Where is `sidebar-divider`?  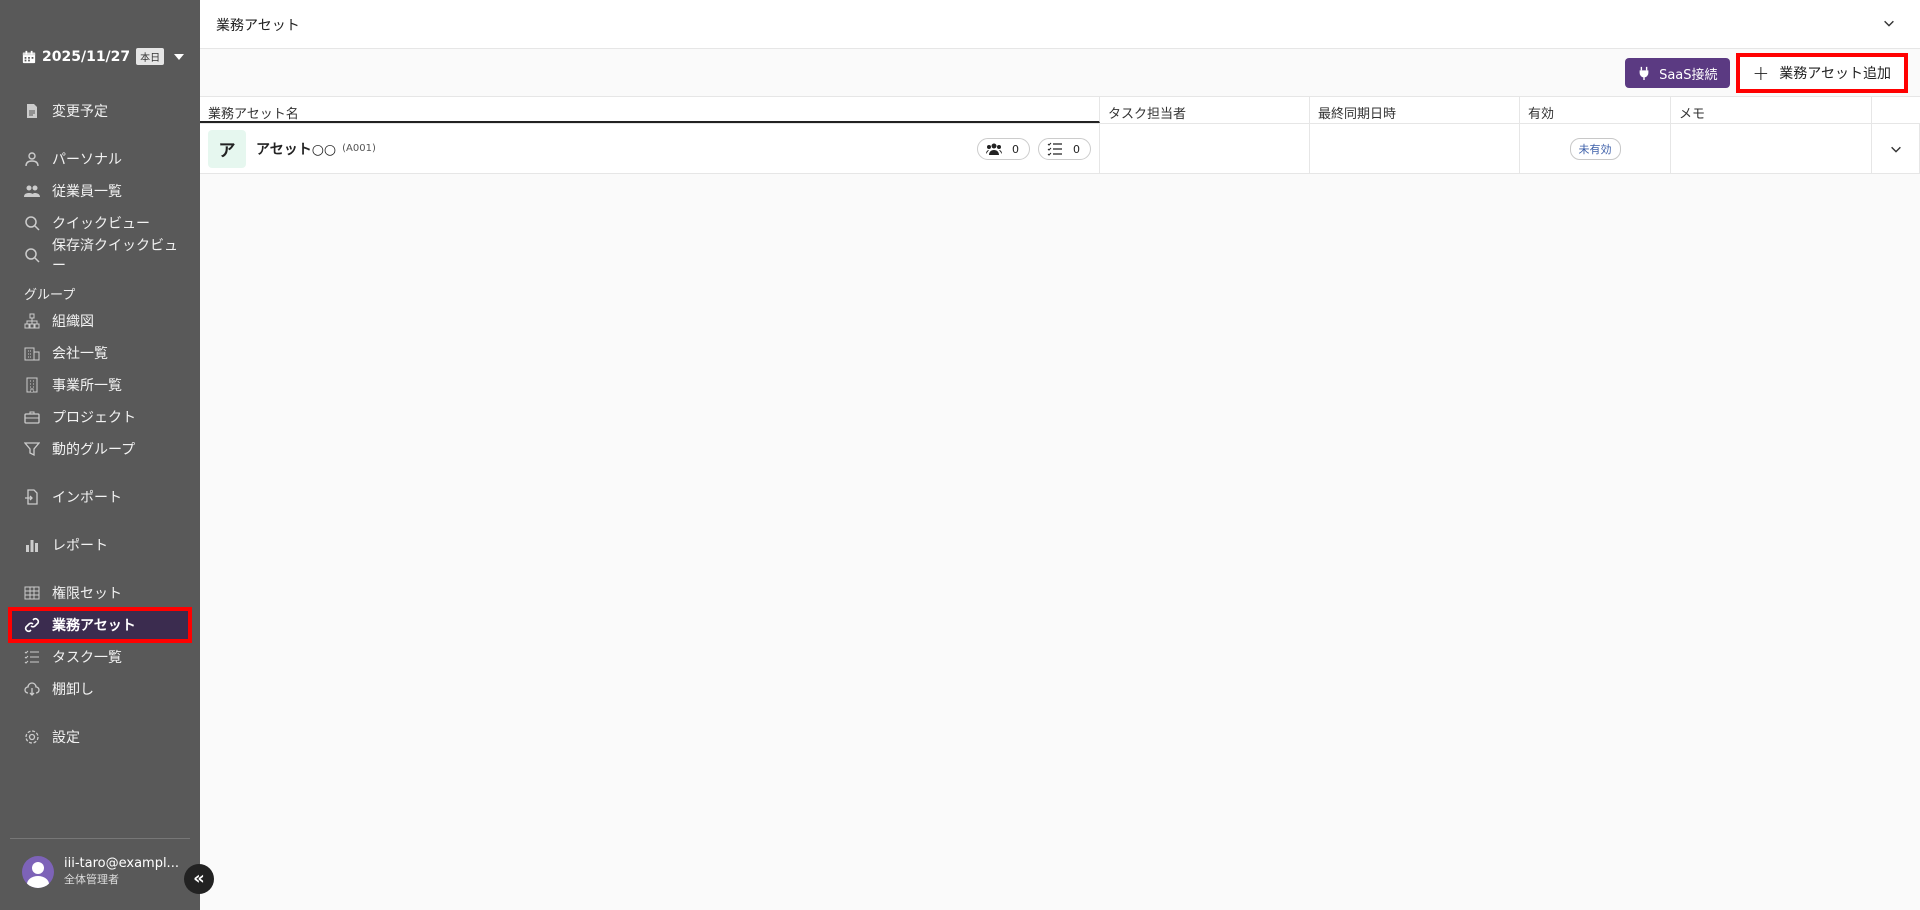 sidebar-divider is located at coordinates (100, 838).